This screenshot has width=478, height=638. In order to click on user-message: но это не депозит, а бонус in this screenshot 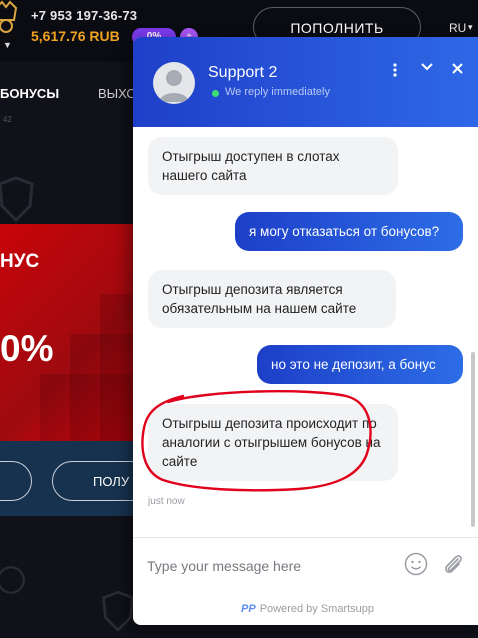, I will do `click(360, 364)`.